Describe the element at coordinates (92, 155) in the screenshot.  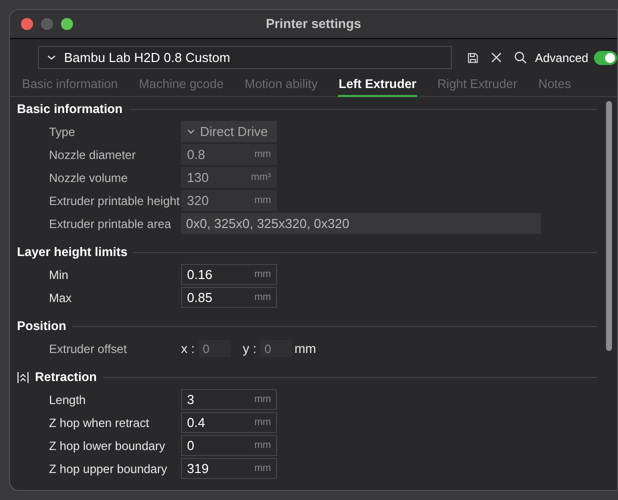
I see `setting-label: Nozzle diameter` at that location.